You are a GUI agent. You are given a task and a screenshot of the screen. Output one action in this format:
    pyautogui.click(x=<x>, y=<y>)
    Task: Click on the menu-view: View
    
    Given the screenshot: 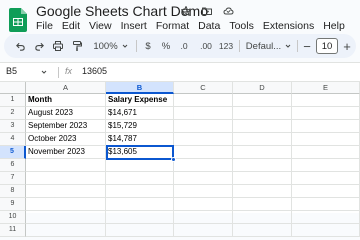 What is the action you would take?
    pyautogui.click(x=103, y=26)
    